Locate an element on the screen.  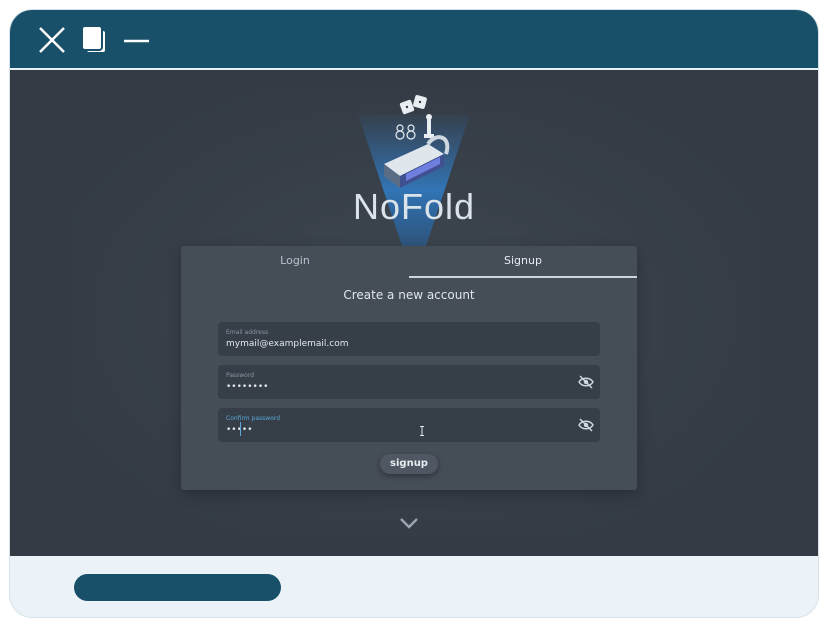
active-tab-indicator is located at coordinates (523, 277).